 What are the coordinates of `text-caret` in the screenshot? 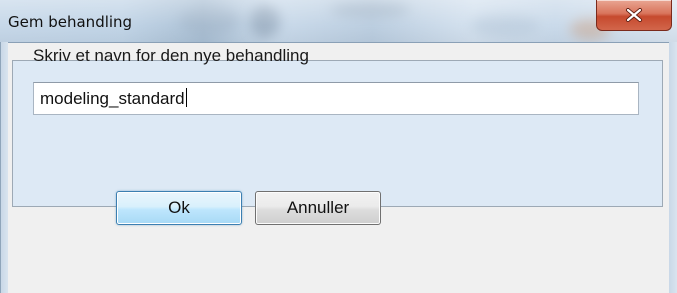 It's located at (186, 97).